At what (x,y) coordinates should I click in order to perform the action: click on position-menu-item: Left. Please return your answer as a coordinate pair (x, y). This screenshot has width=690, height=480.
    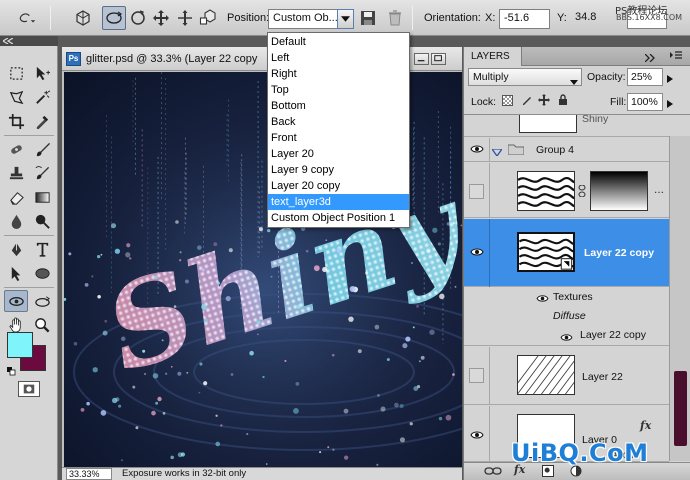
    Looking at the image, I should click on (338, 58).